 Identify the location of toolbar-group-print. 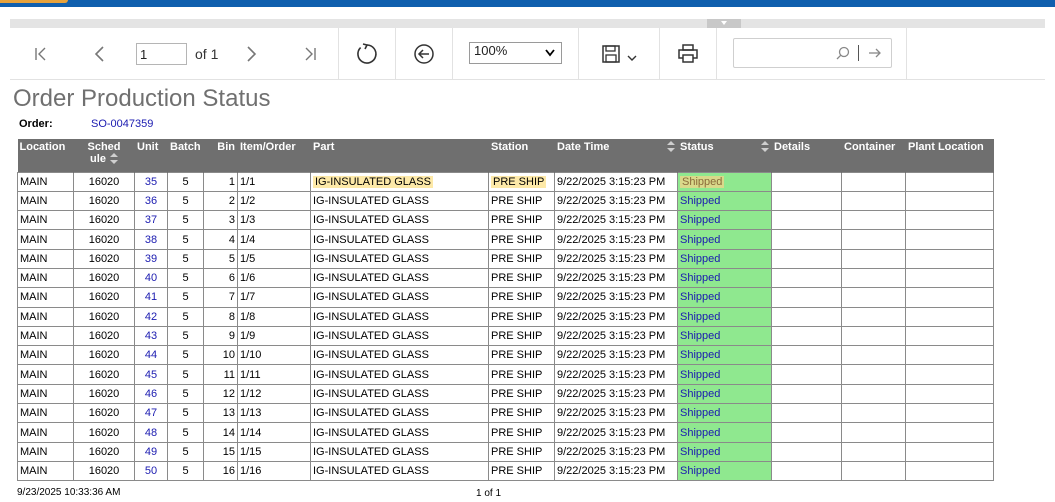
(688, 54).